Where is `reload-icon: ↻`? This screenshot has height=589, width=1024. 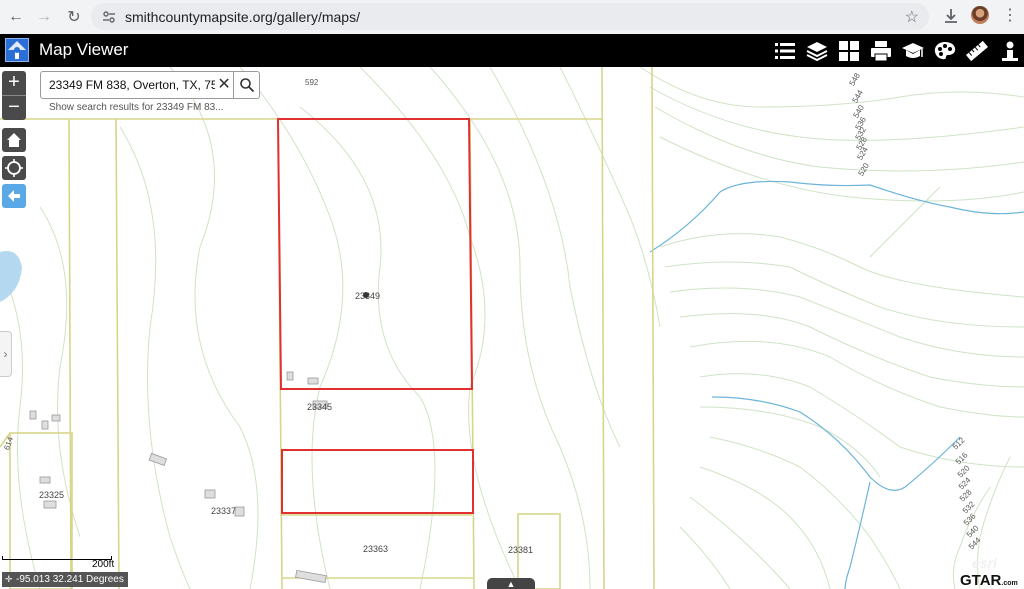
reload-icon: ↻ is located at coordinates (74, 17).